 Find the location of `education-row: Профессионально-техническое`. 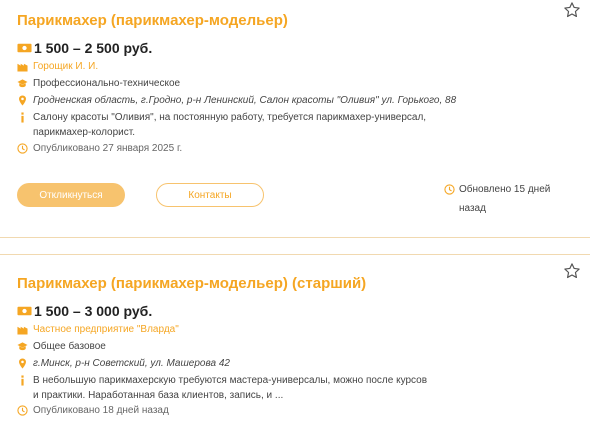

education-row: Профессионально-техническое is located at coordinates (98, 83).